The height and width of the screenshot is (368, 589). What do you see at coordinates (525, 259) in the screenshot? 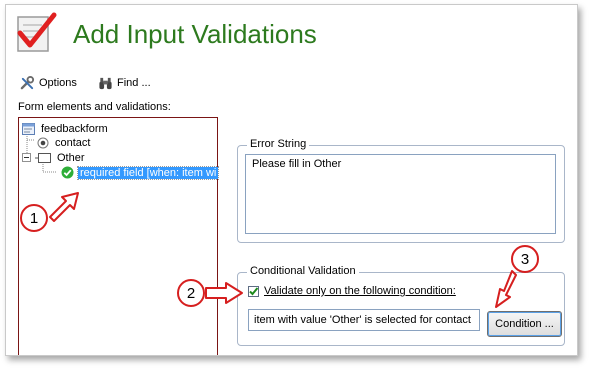
I see `callout-3: 3` at bounding box center [525, 259].